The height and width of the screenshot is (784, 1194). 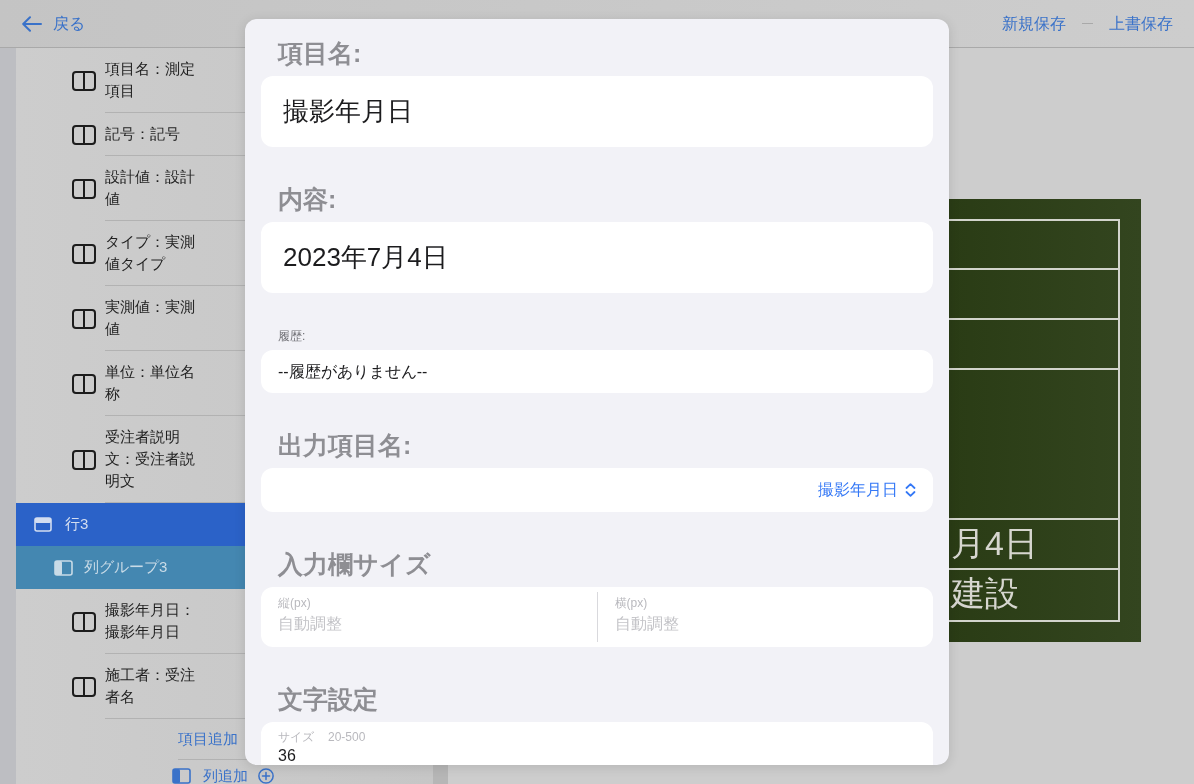 I want to click on signboard-text: 建設, so click(x=984, y=593).